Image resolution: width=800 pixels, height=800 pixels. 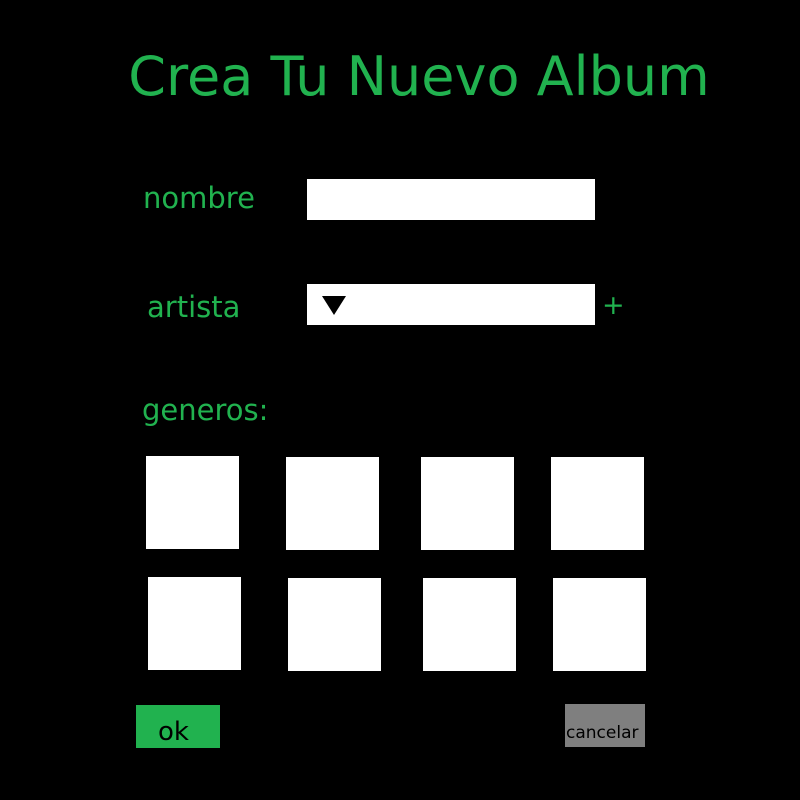 What do you see at coordinates (194, 307) in the screenshot?
I see `artista-label: artista` at bounding box center [194, 307].